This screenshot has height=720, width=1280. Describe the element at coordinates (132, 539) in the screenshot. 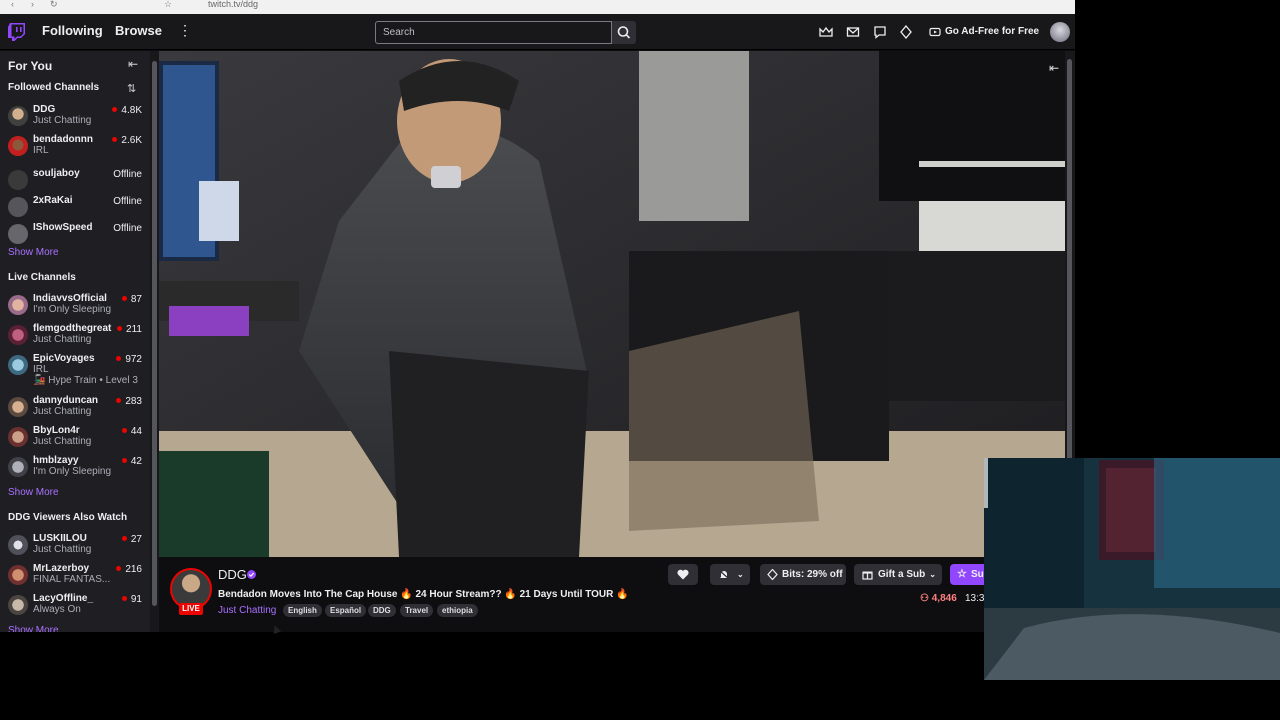

I see `viewer-count: 27` at that location.